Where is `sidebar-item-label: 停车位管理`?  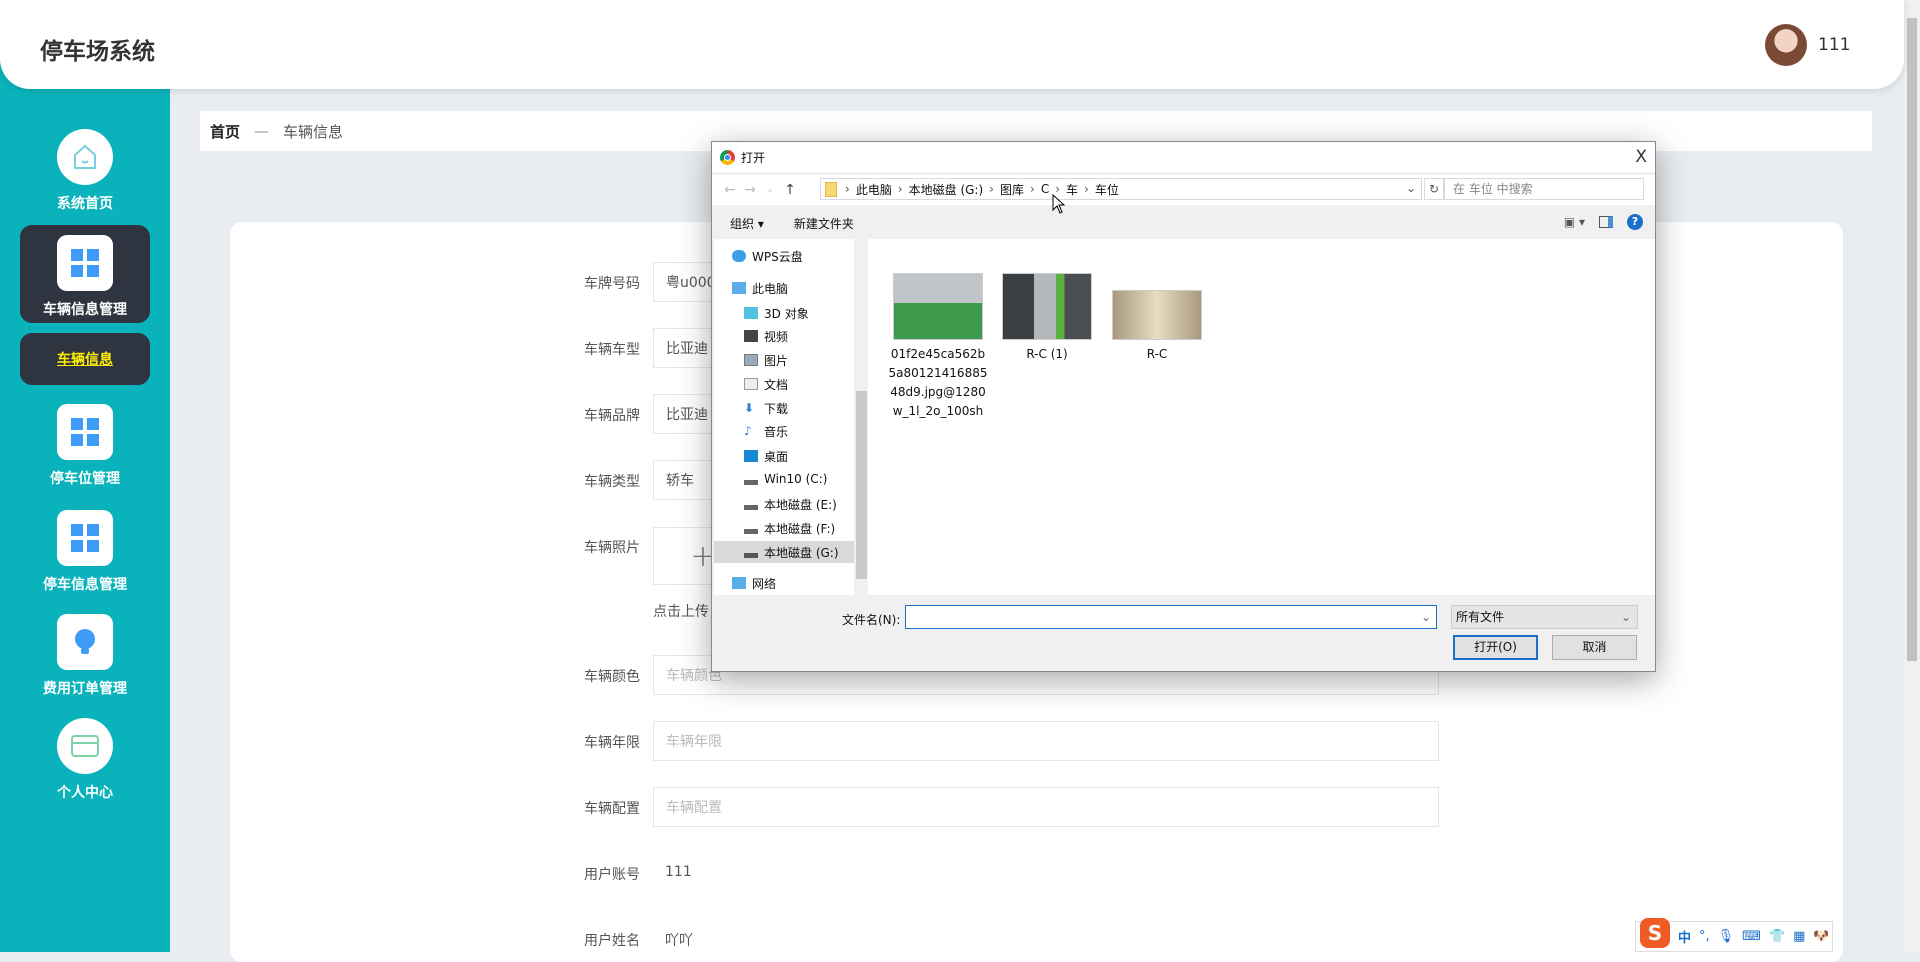
sidebar-item-label: 停车位管理 is located at coordinates (85, 479).